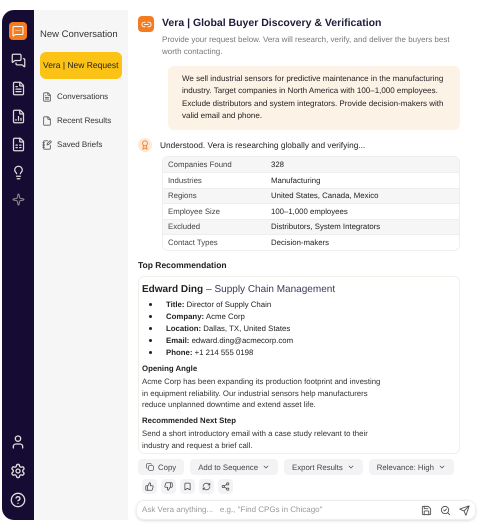 Image resolution: width=502 pixels, height=526 pixels. Describe the element at coordinates (277, 510) in the screenshot. I see `composer-input: Ask Vera anything... e.g., "Find CPGs in Chicago"` at that location.